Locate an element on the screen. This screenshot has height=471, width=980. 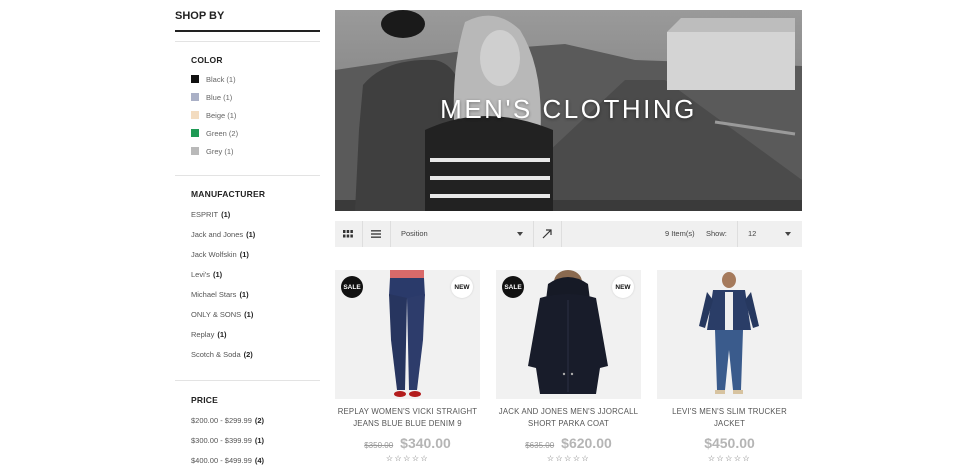
price-count: (2) is located at coordinates (259, 420).